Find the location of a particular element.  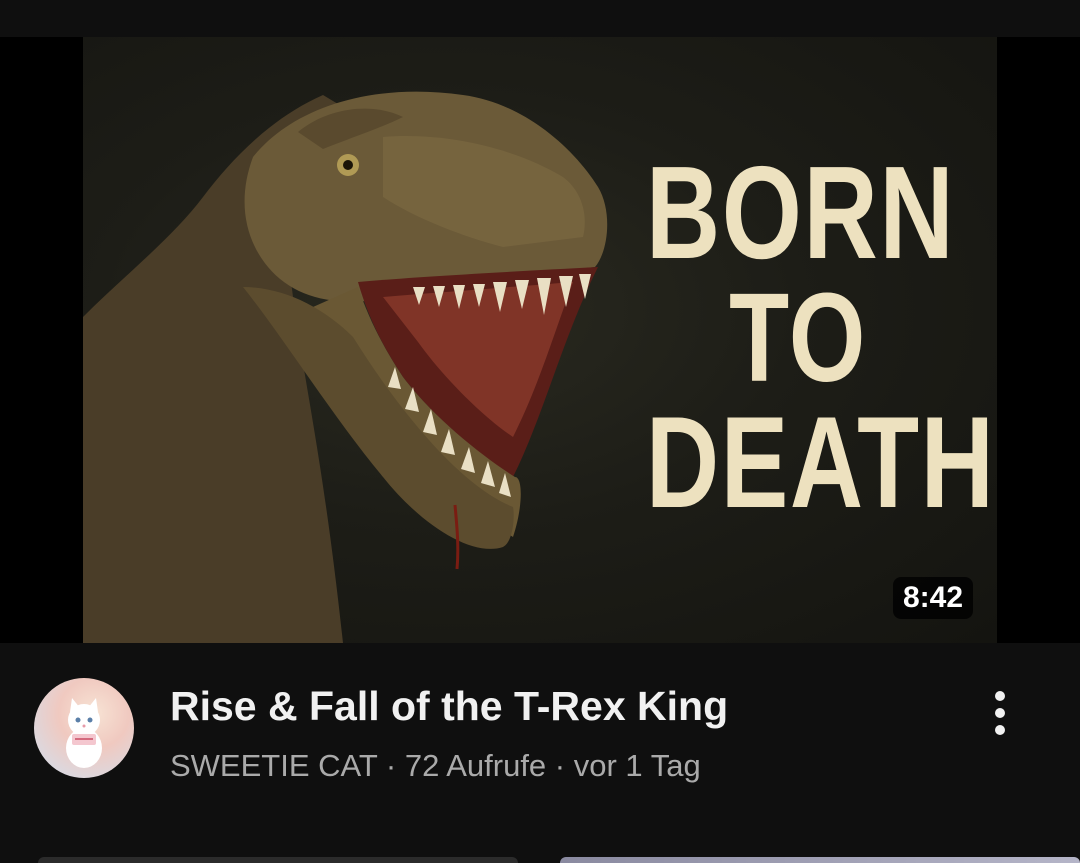

next-item-left is located at coordinates (278, 860).